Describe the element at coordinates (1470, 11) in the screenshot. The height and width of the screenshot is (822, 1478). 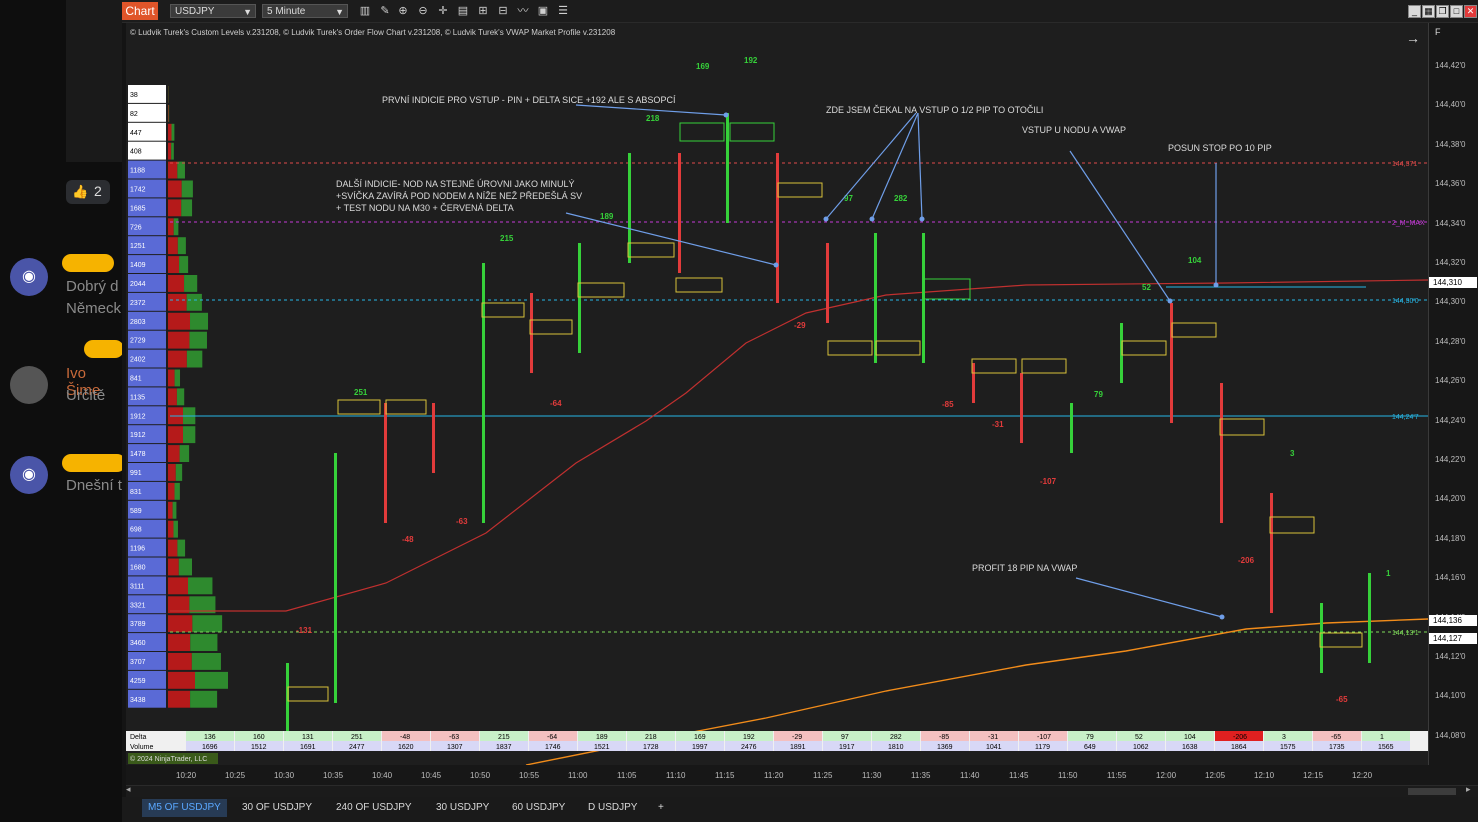
I see `close-icon: ✕` at that location.